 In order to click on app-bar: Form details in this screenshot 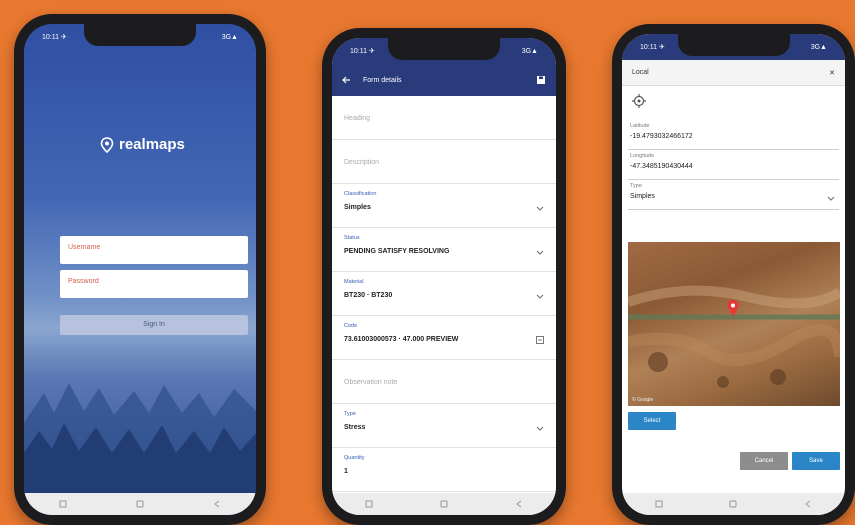, I will do `click(444, 80)`.